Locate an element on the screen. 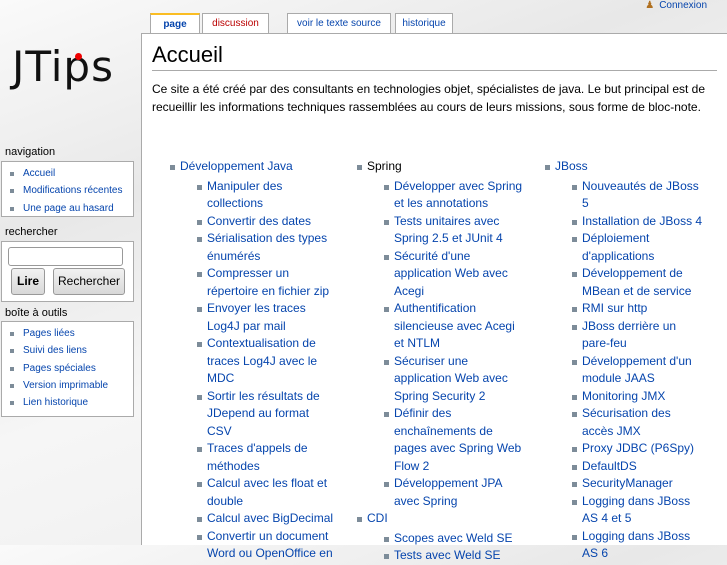  article-link: Sérialisation des types énumérés is located at coordinates (267, 247).